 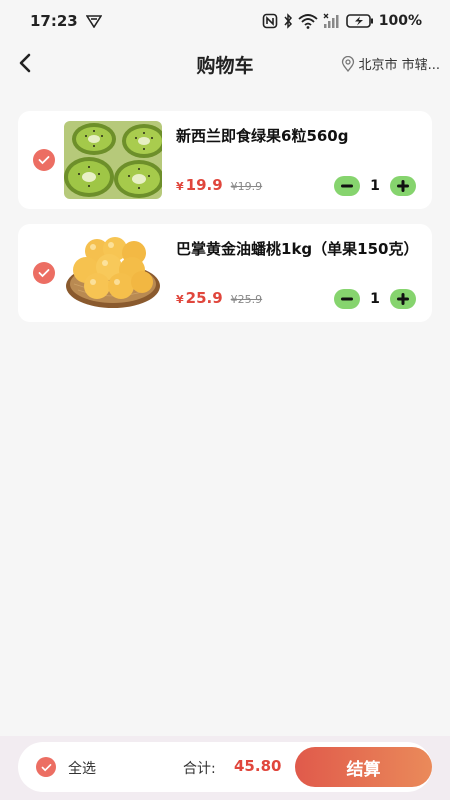 I want to click on wifi-icon, so click(x=308, y=21).